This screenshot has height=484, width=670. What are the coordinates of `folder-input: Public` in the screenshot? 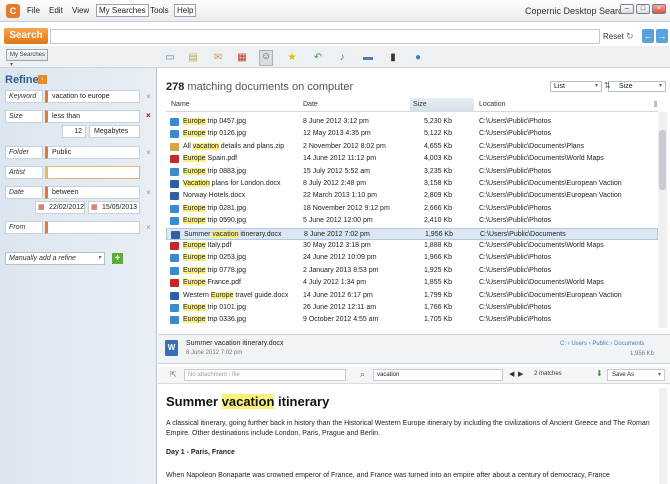 It's located at (92, 152).